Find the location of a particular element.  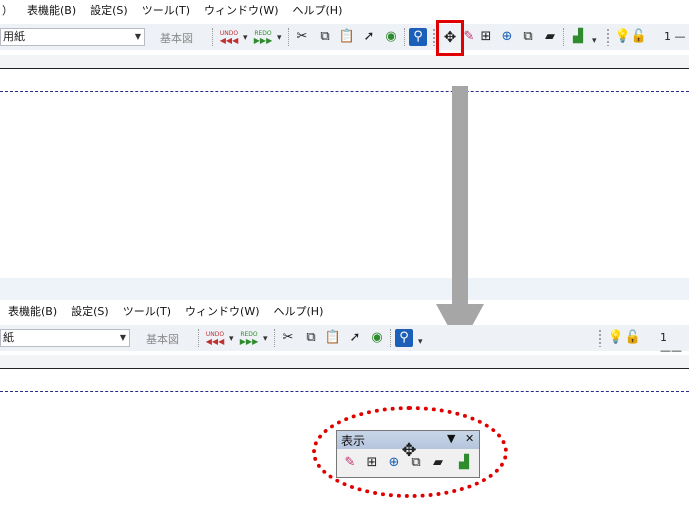

paper-size-combo: 用紙 ▼ is located at coordinates (72, 37).